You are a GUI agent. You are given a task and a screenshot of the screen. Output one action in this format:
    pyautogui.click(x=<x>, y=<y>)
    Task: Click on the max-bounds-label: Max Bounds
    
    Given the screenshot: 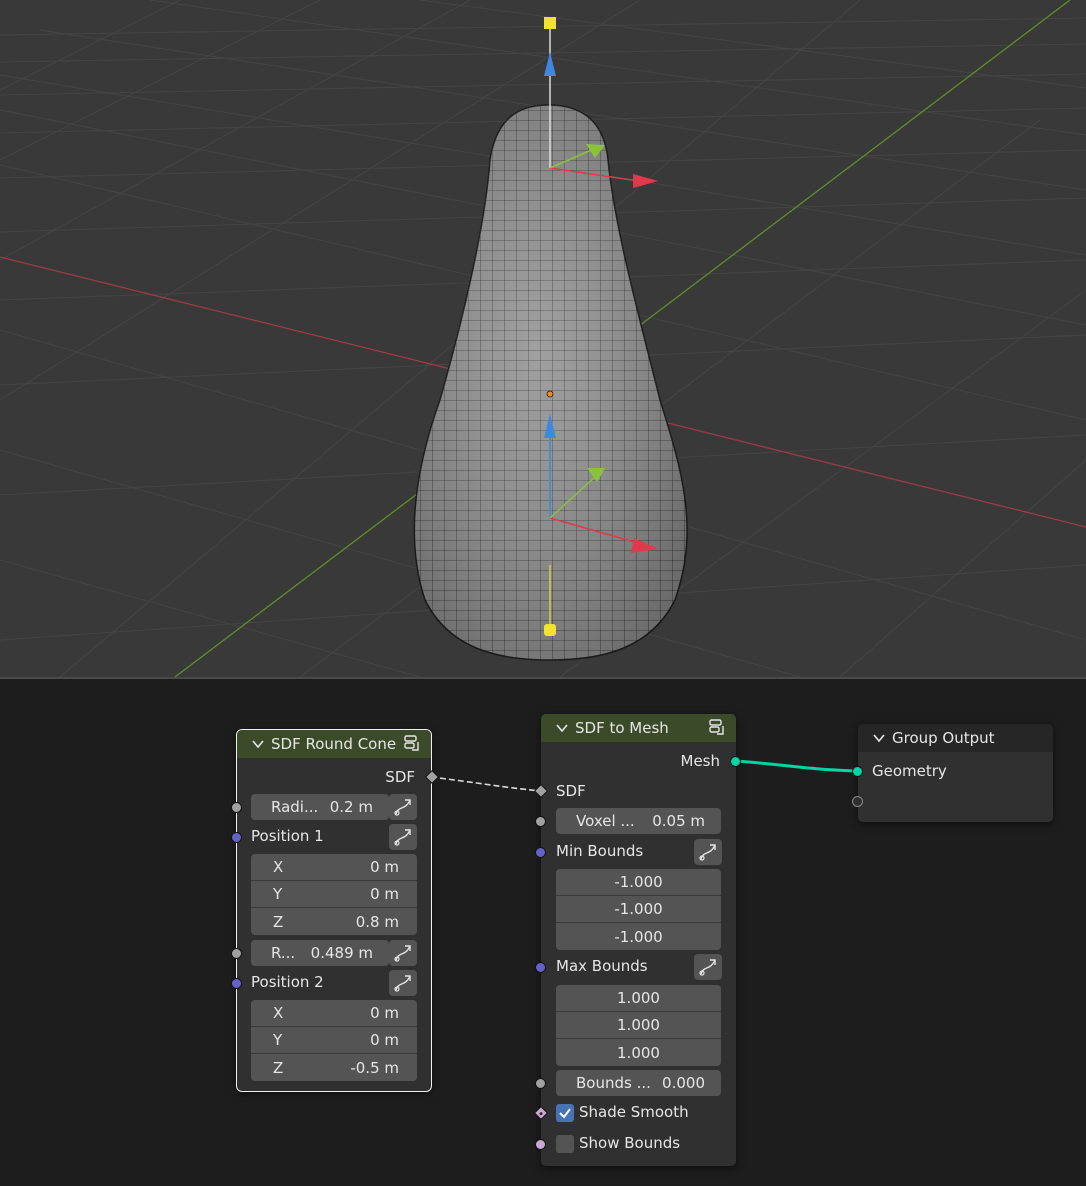 What is the action you would take?
    pyautogui.click(x=602, y=966)
    